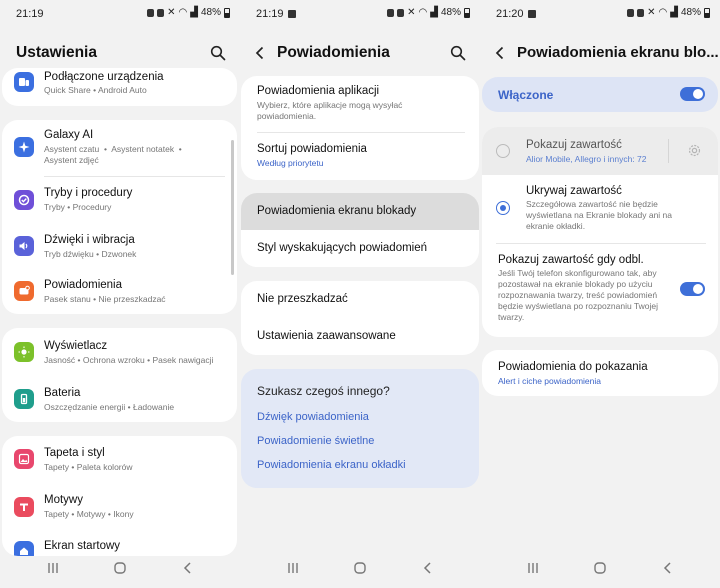  What do you see at coordinates (119, 200) in the screenshot?
I see `settings-item-modes-routines: Tryby i procedury Tryby • Procedury` at bounding box center [119, 200].